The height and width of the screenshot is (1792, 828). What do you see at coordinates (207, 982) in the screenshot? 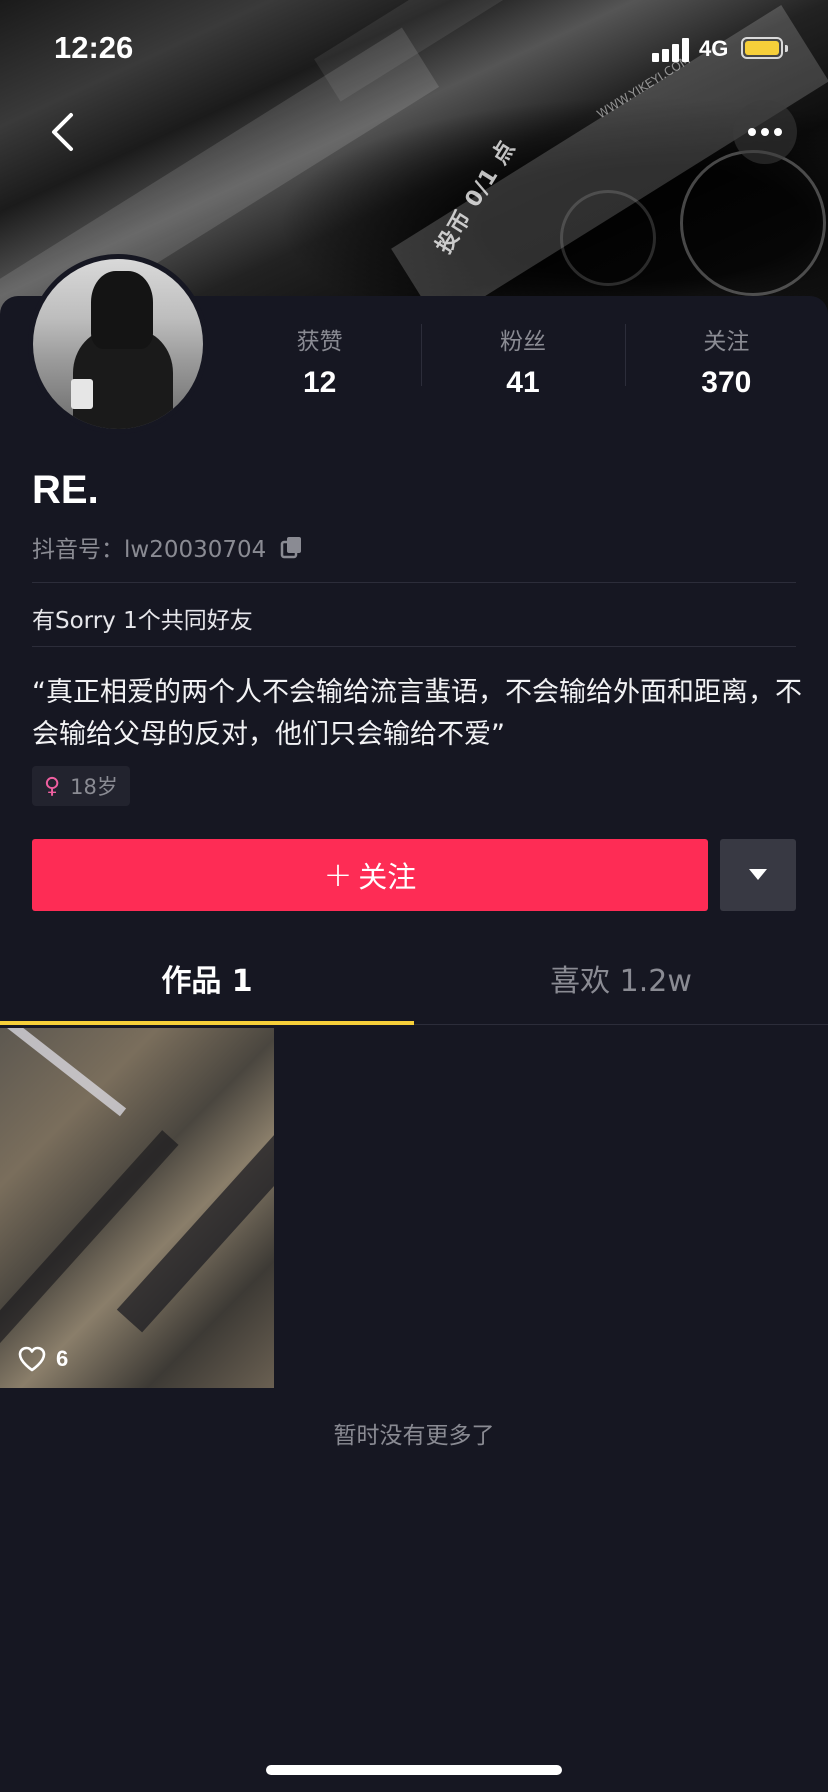
I see `tab-works: 作品 1` at bounding box center [207, 982].